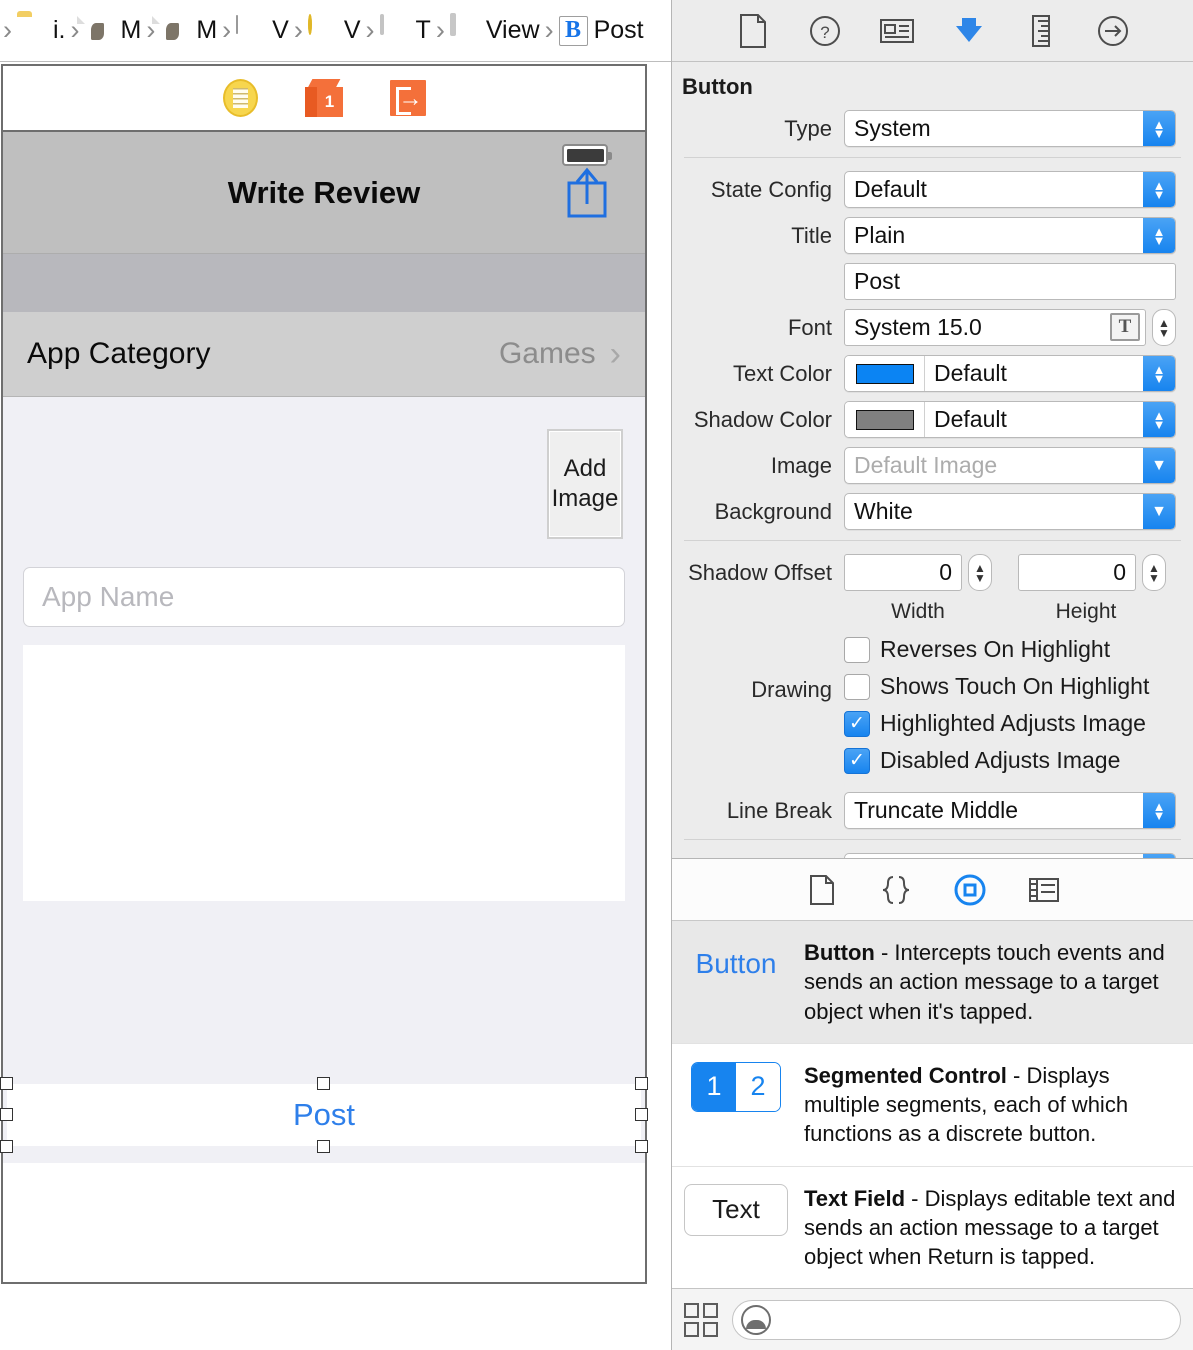  Describe the element at coordinates (714, 1086) in the screenshot. I see `segment-1-label: 1` at that location.